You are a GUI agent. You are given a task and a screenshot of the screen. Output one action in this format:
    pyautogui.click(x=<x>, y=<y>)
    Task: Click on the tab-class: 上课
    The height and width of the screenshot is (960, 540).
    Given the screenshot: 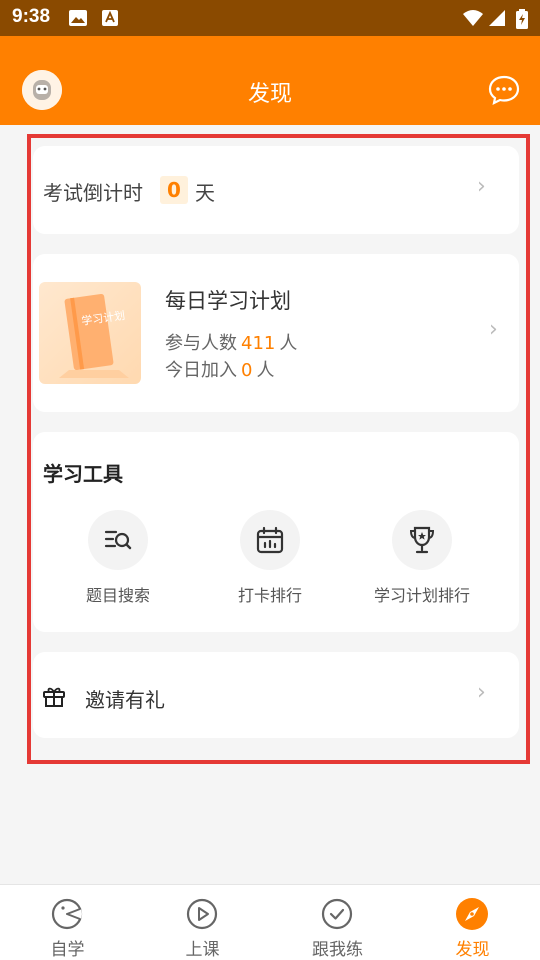 What is the action you would take?
    pyautogui.click(x=202, y=922)
    